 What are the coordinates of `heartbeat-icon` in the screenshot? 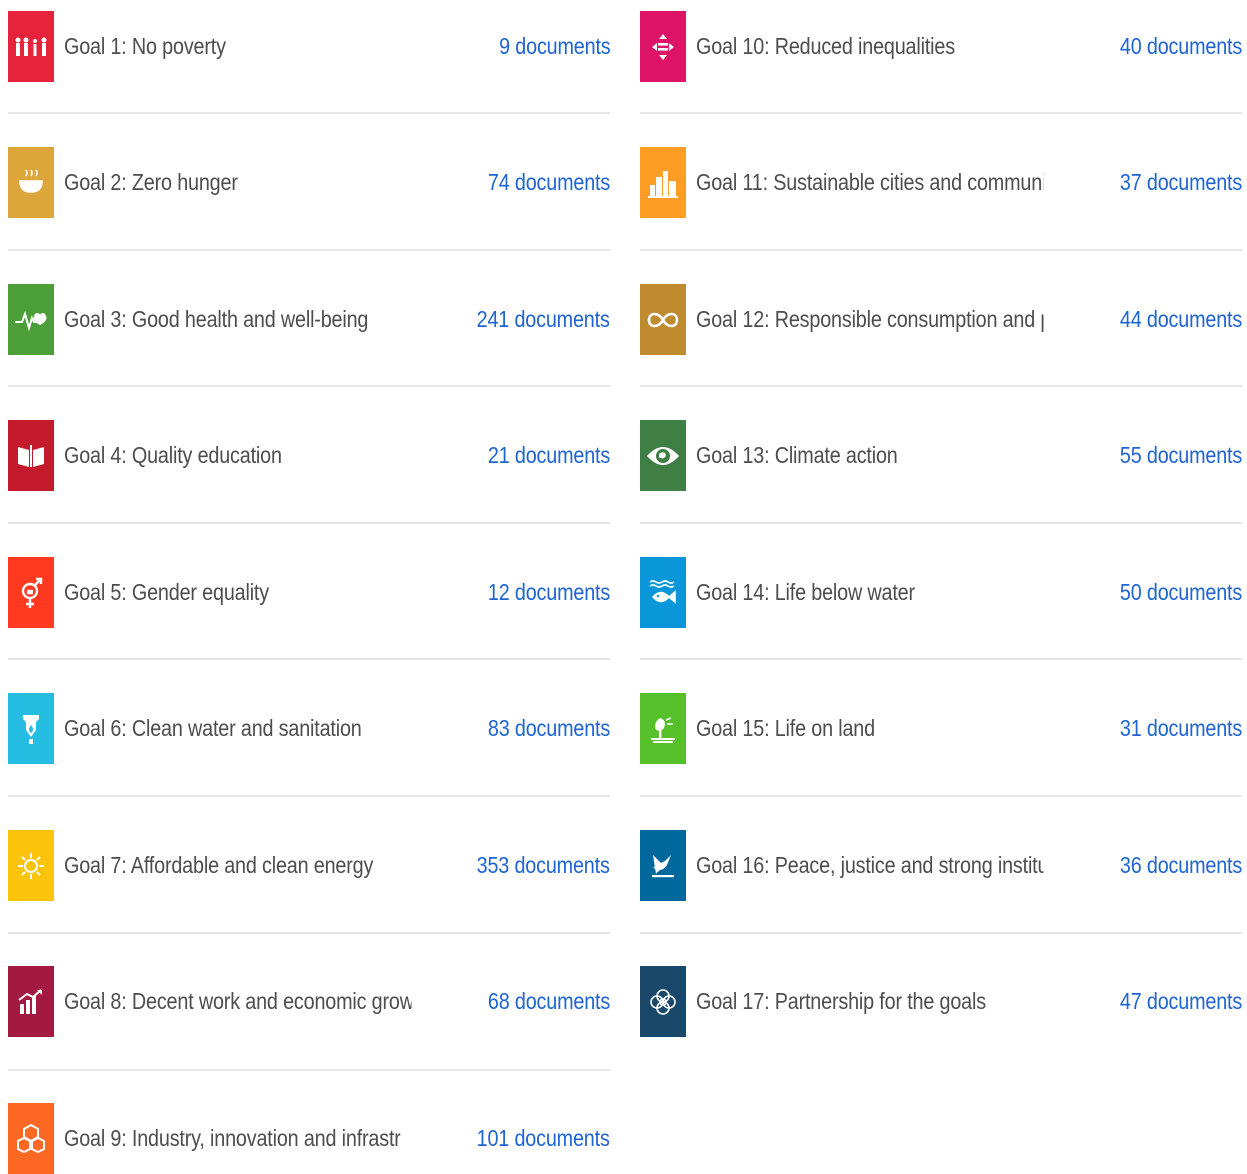 It's located at (31, 319).